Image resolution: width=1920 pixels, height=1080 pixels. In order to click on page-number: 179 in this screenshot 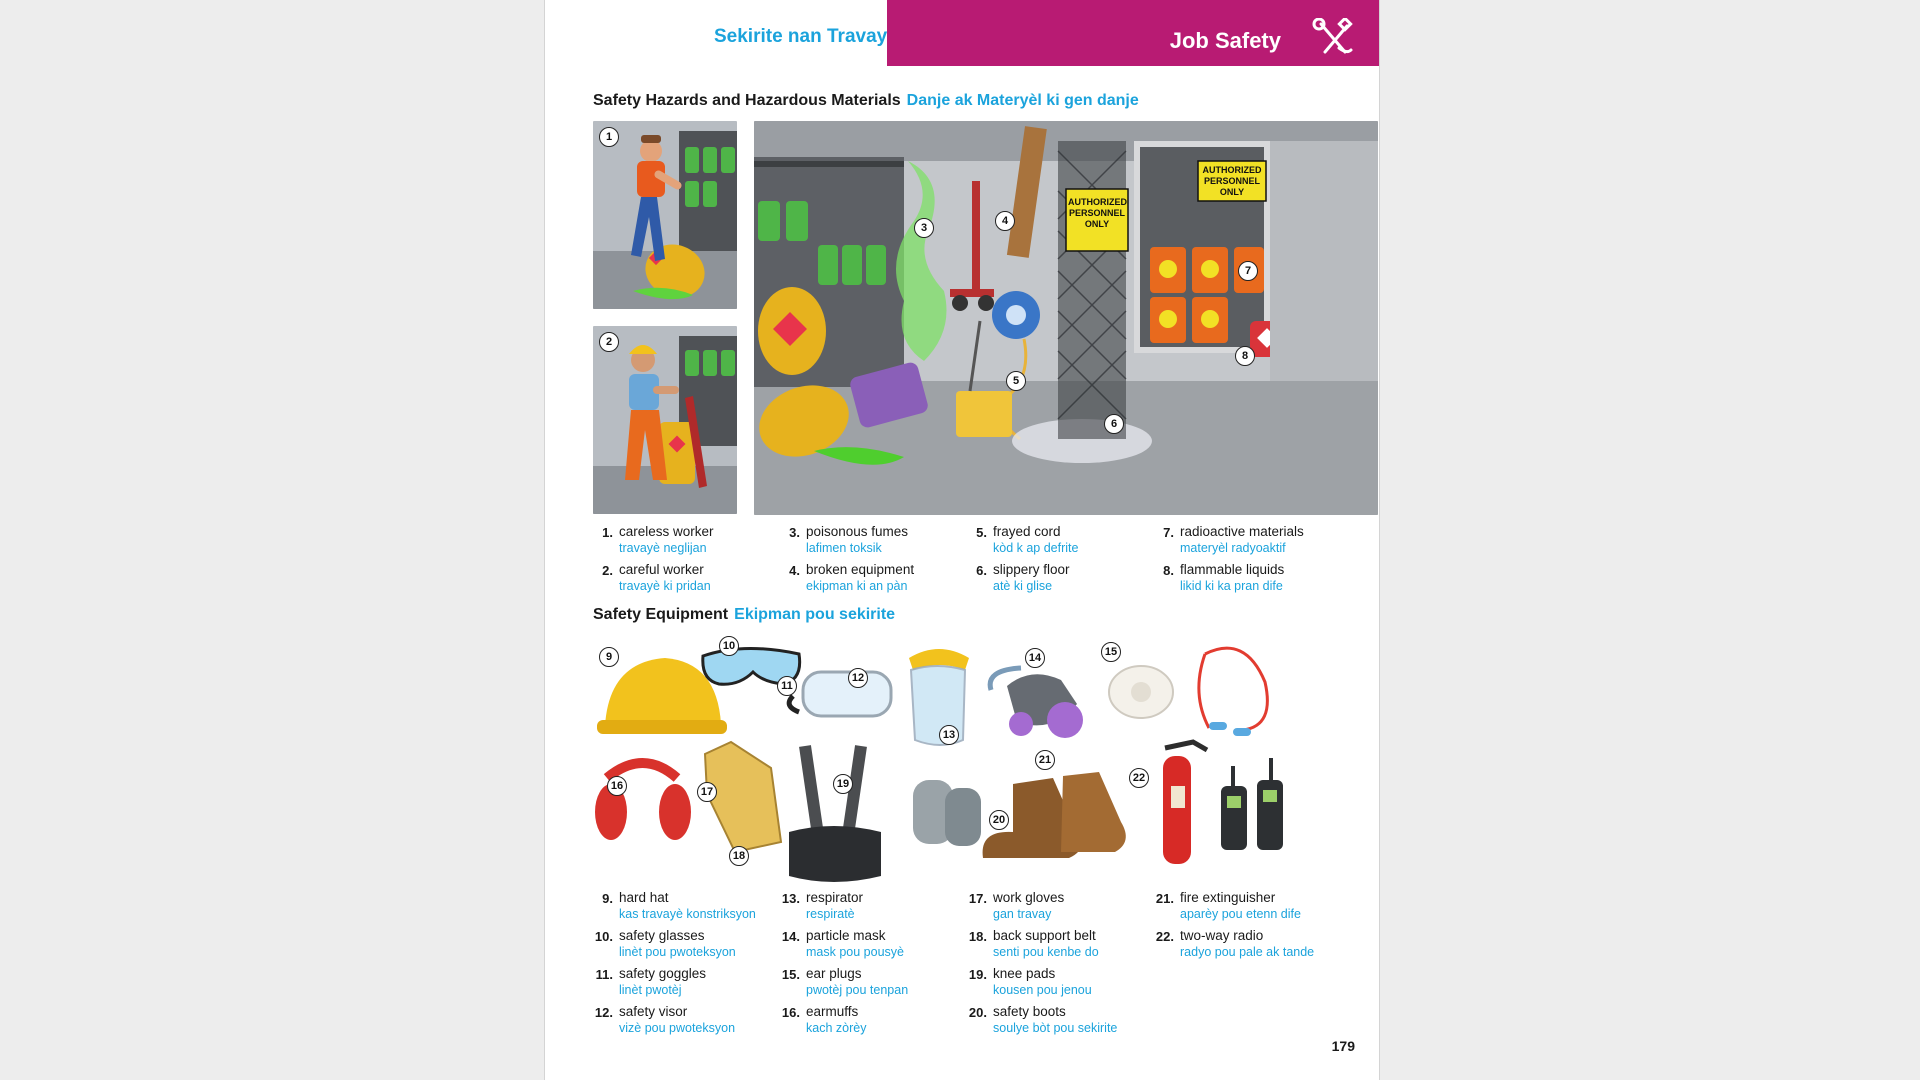, I will do `click(1343, 1046)`.